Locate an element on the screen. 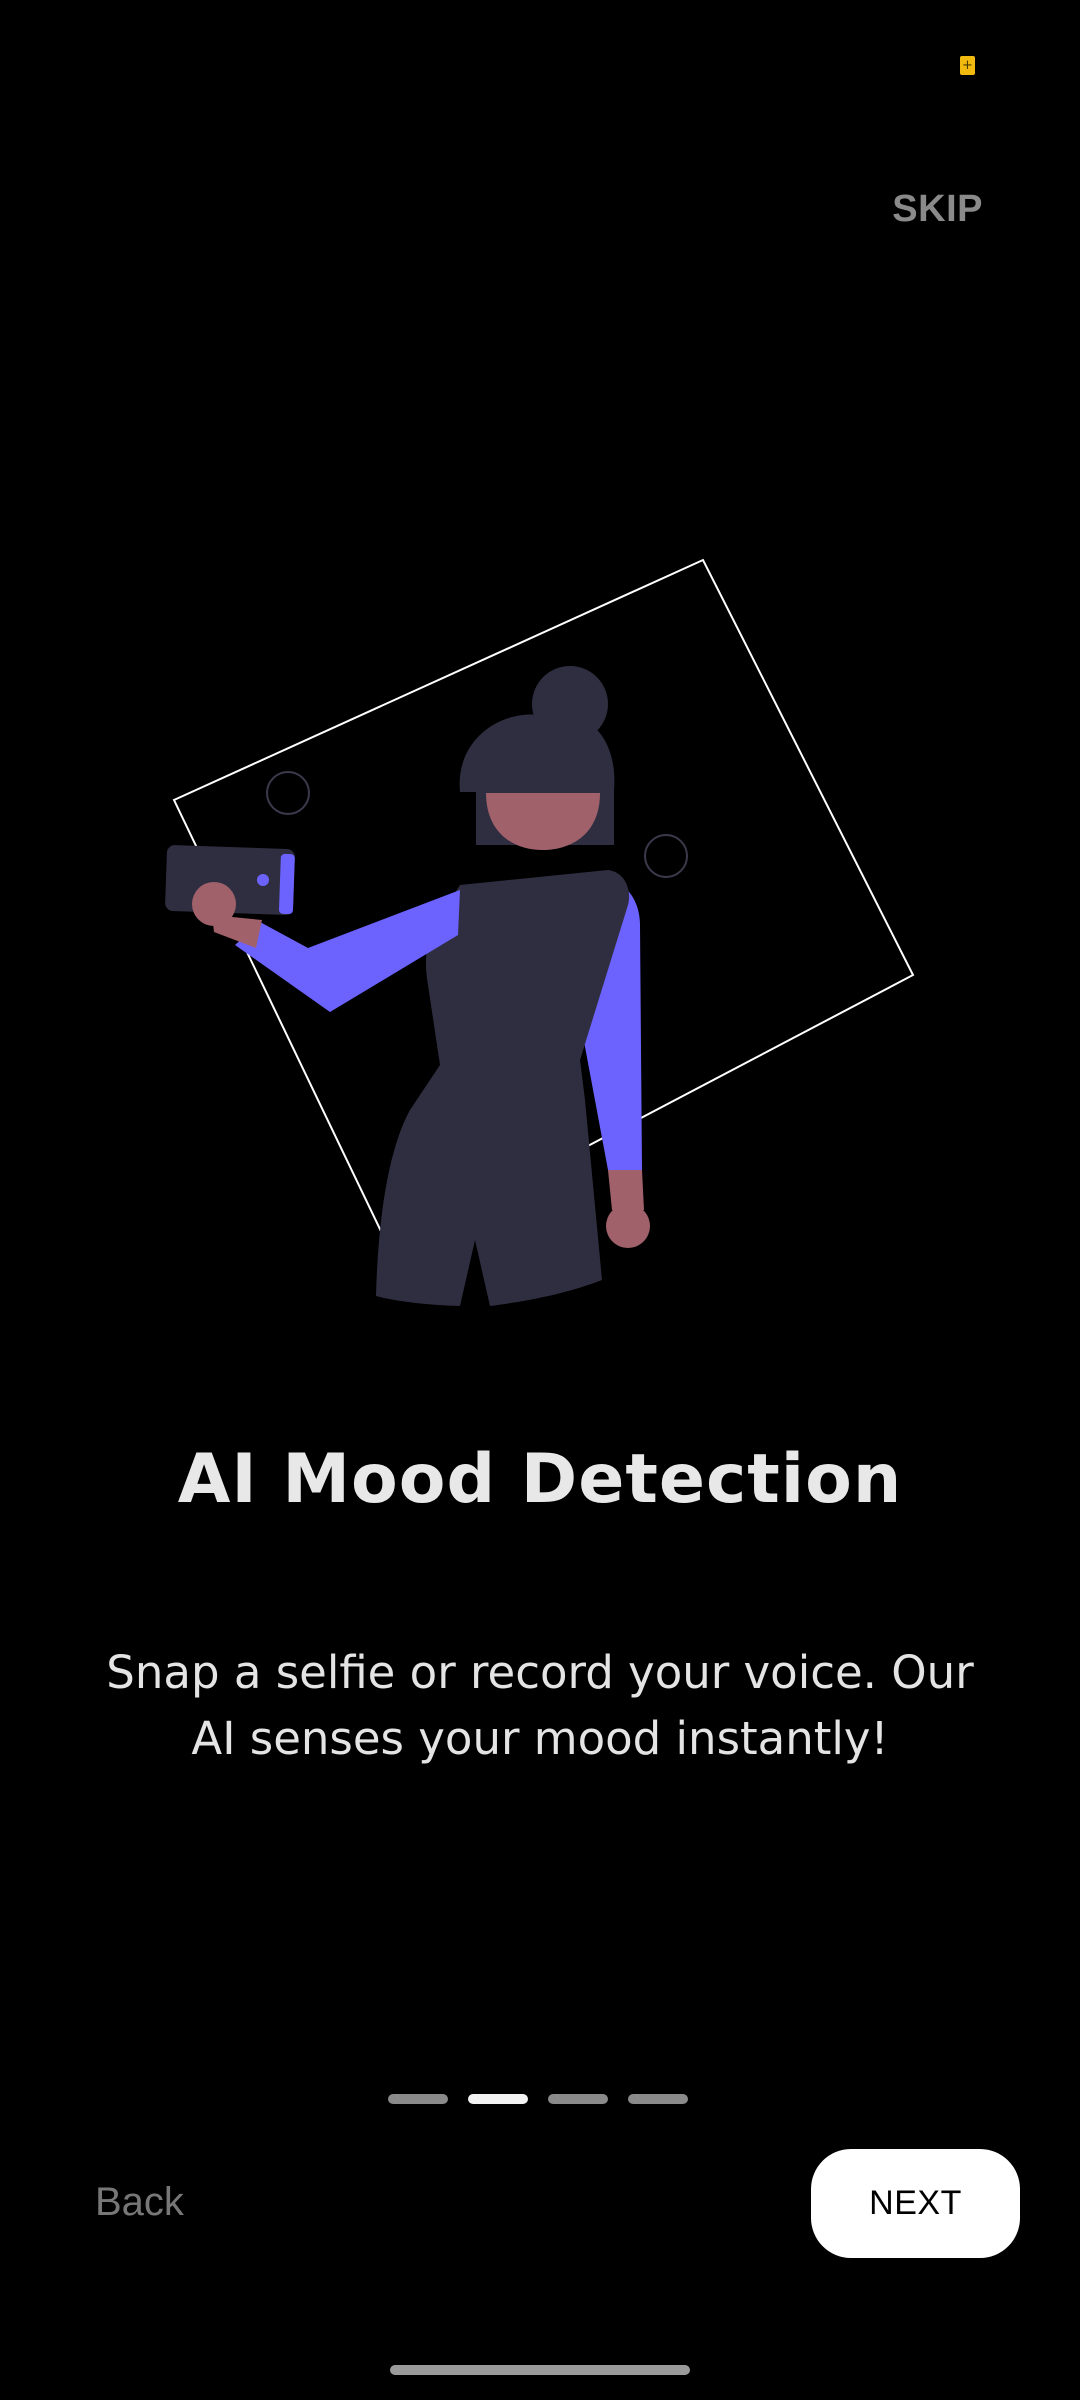  right-hand is located at coordinates (628, 1226).